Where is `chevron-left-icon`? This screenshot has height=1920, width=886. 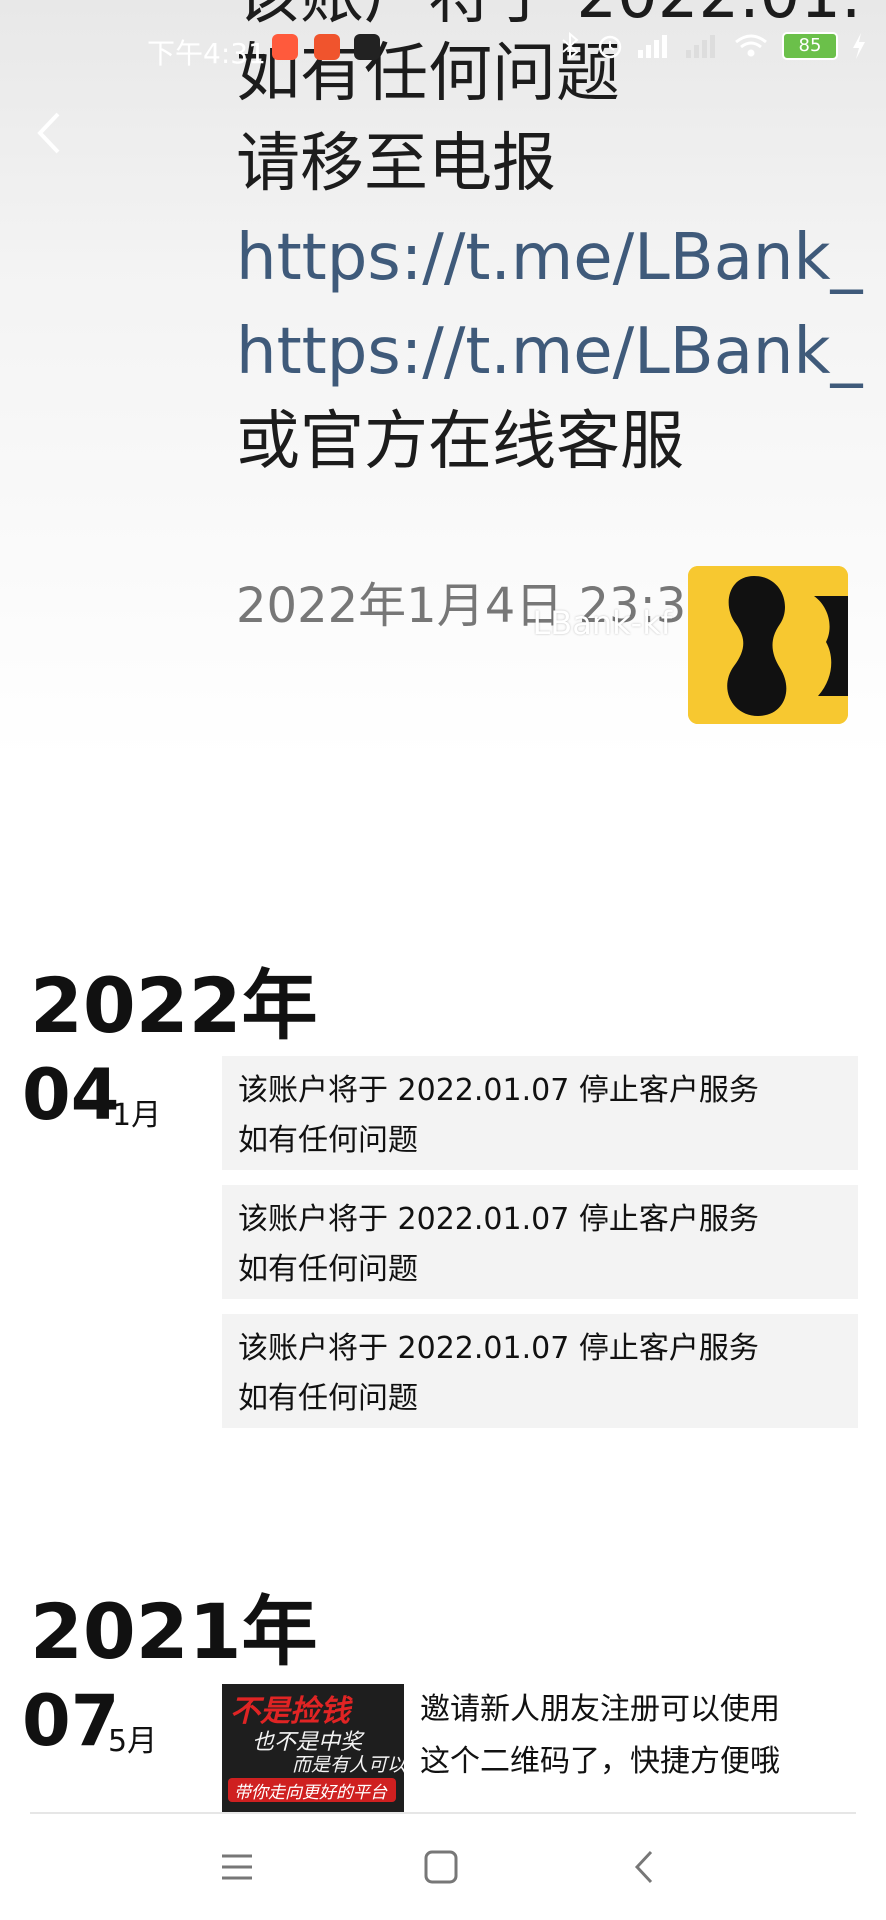 chevron-left-icon is located at coordinates (48, 133).